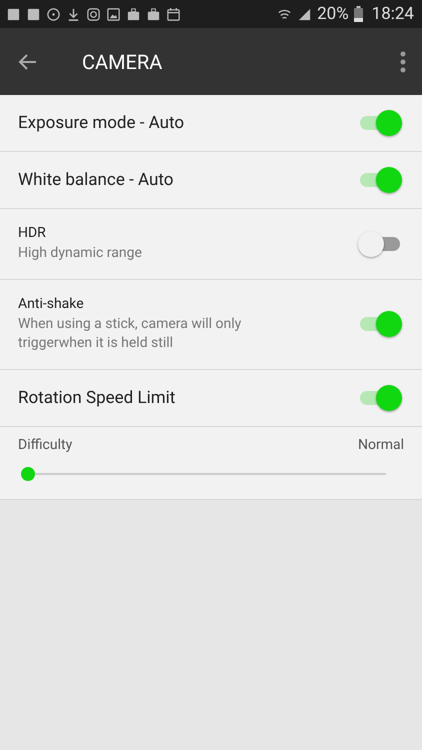 The image size is (422, 750). Describe the element at coordinates (93, 14) in the screenshot. I see `camera-icon` at that location.